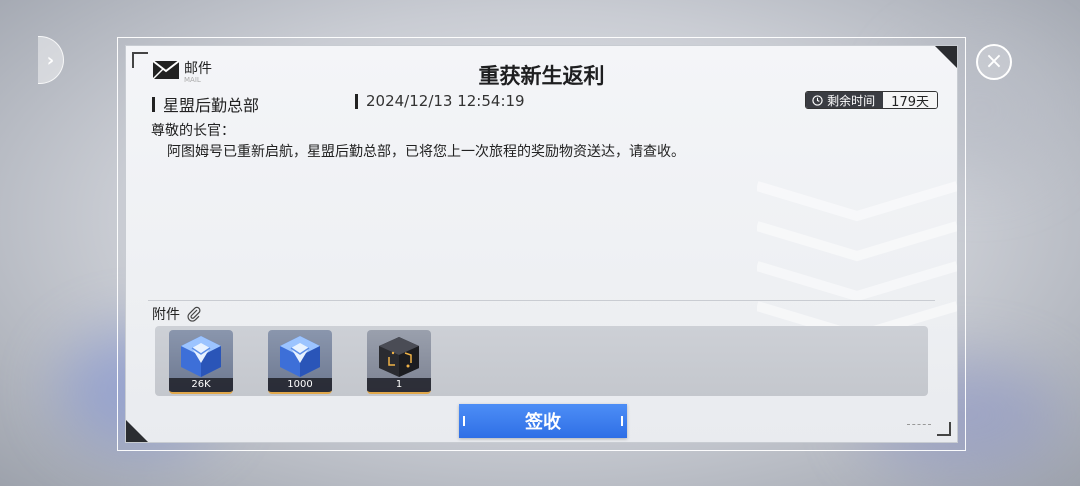 Image resolution: width=1080 pixels, height=486 pixels. I want to click on close-icon: ×, so click(994, 61).